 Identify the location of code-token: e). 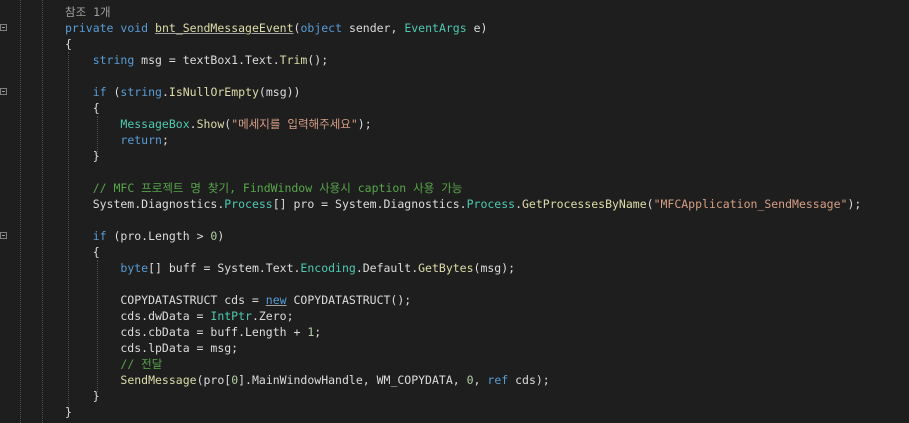
(477, 28).